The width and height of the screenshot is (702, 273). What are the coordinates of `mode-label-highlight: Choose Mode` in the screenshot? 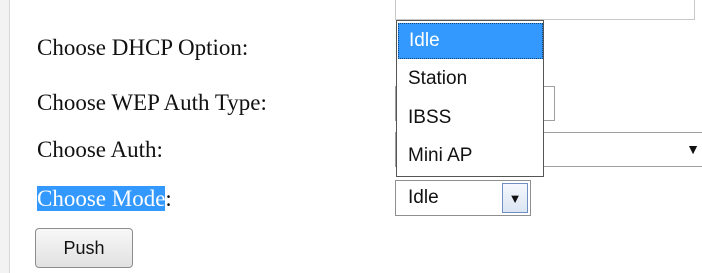 It's located at (101, 198).